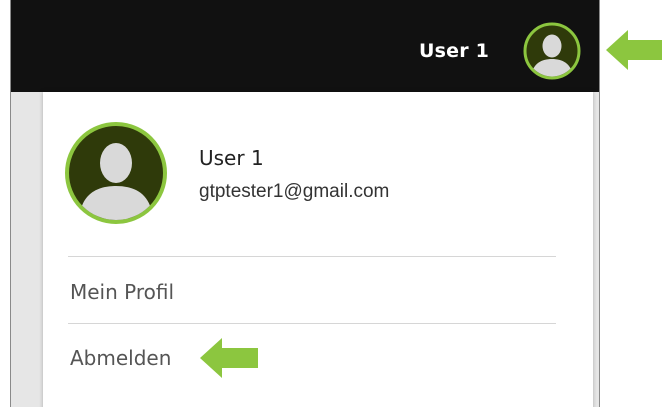  Describe the element at coordinates (120, 358) in the screenshot. I see `menu-item-logout: Abmelden` at that location.